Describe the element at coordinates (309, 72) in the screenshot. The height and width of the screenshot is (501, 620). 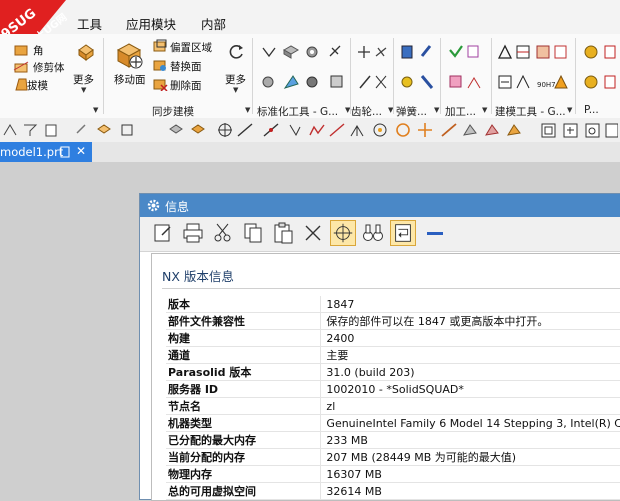
I see `standard-tools-icon-grid` at that location.